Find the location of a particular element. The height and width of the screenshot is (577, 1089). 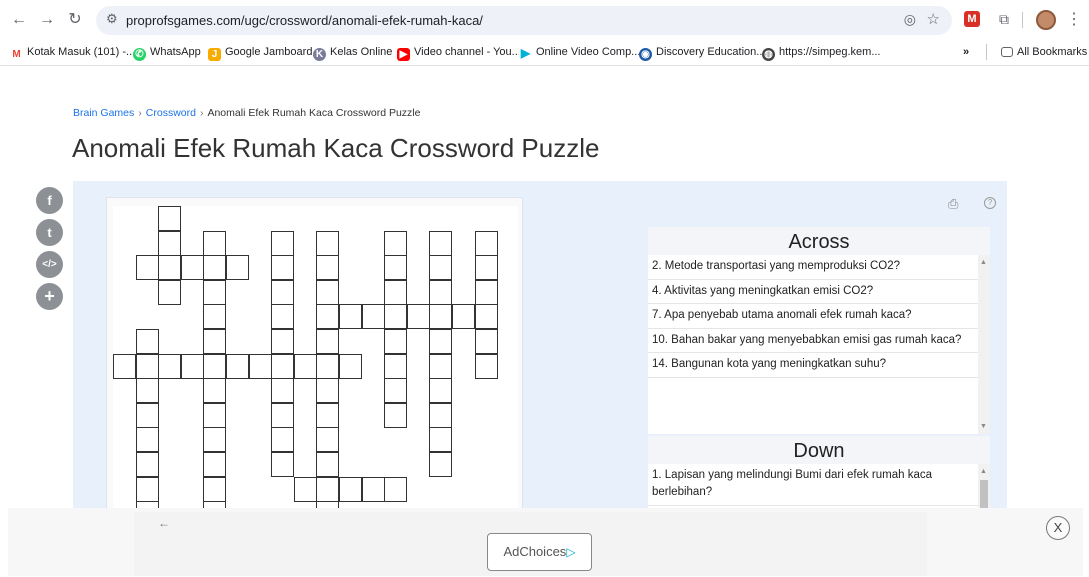

across-scrollbar: ▲ ▼ is located at coordinates (984, 344).